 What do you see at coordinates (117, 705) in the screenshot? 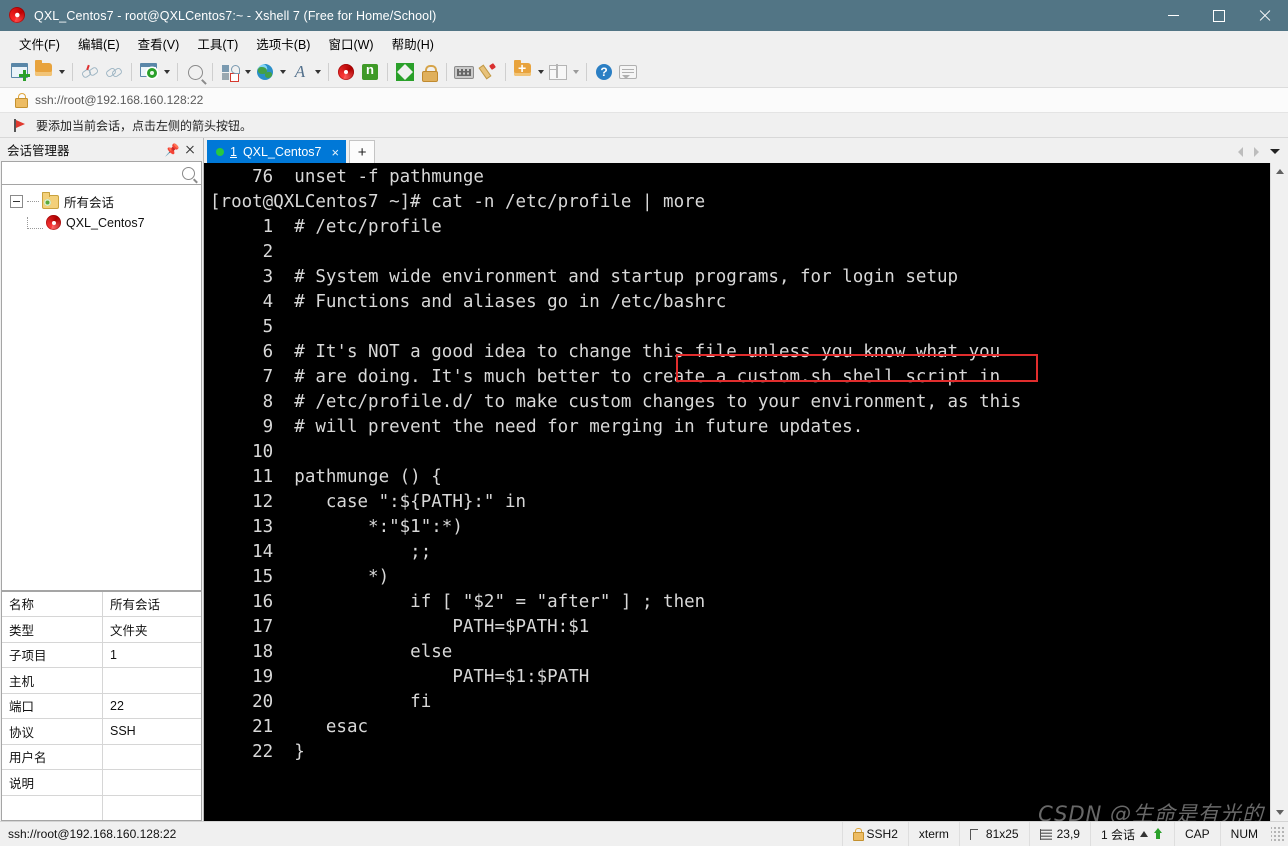
I see `property-value: 22` at bounding box center [117, 705].